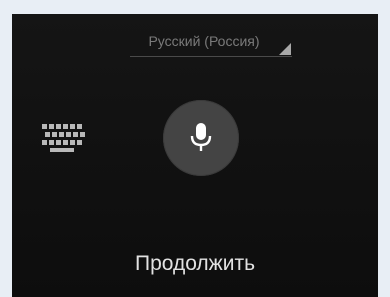 This screenshot has width=390, height=297. Describe the element at coordinates (195, 264) in the screenshot. I see `continue-button: Продолжить` at that location.